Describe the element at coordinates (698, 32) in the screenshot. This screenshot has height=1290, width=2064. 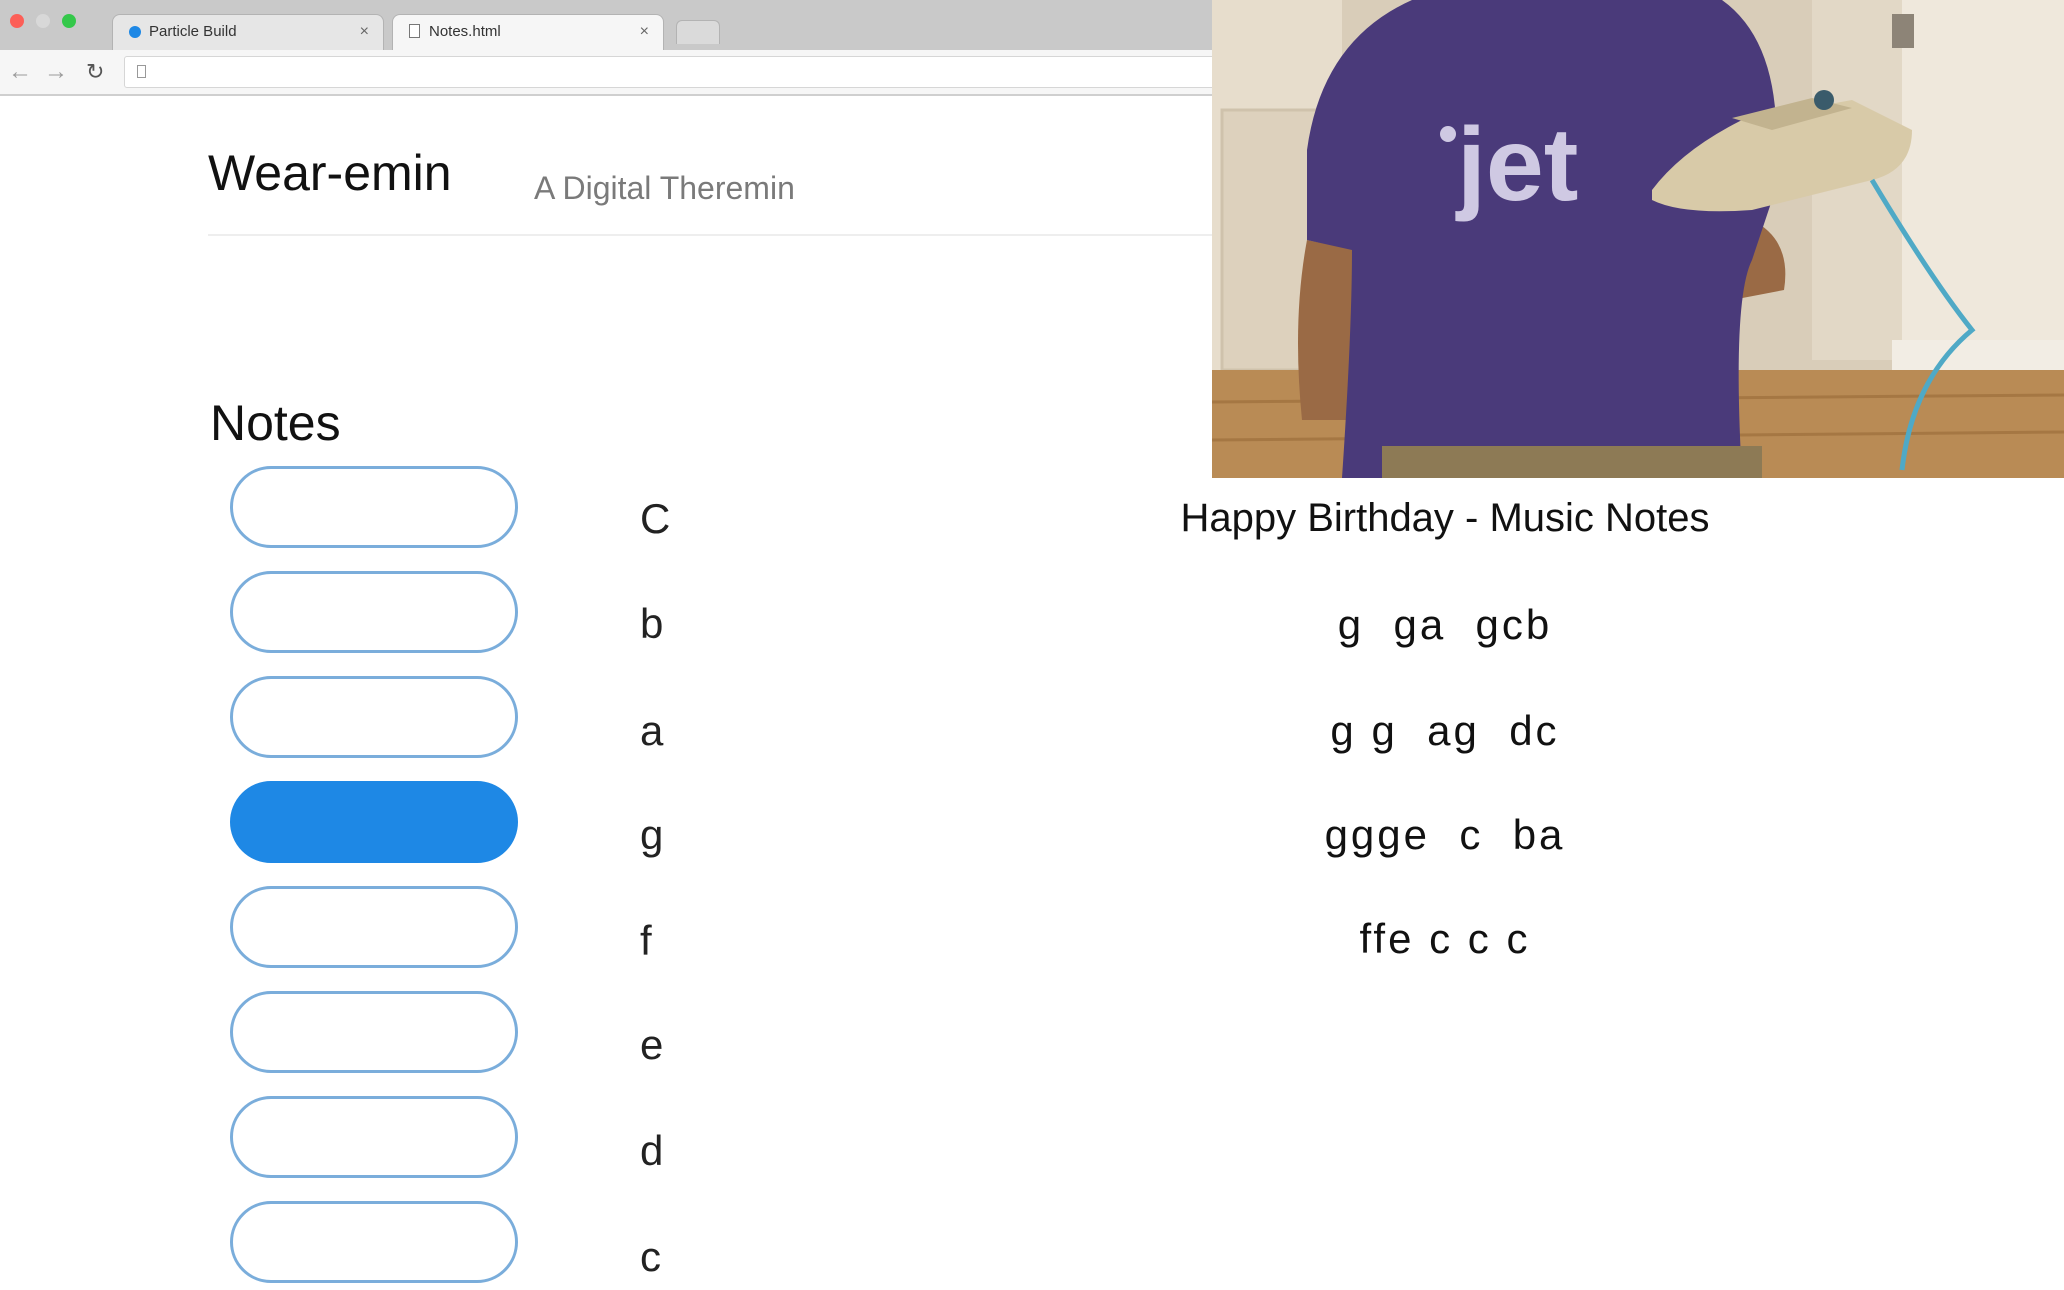
I see `new-tab-button` at that location.